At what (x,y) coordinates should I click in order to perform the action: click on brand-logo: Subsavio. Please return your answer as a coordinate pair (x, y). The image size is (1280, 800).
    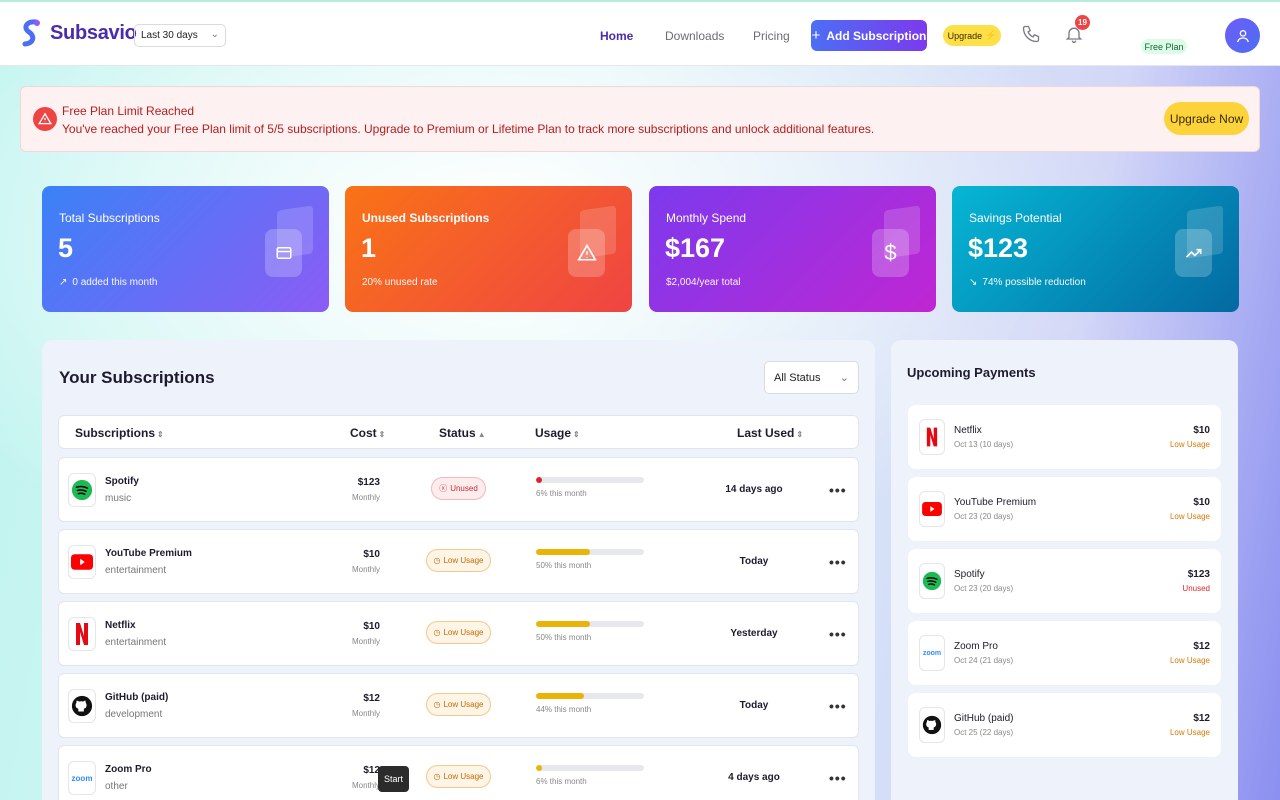
    Looking at the image, I should click on (78, 33).